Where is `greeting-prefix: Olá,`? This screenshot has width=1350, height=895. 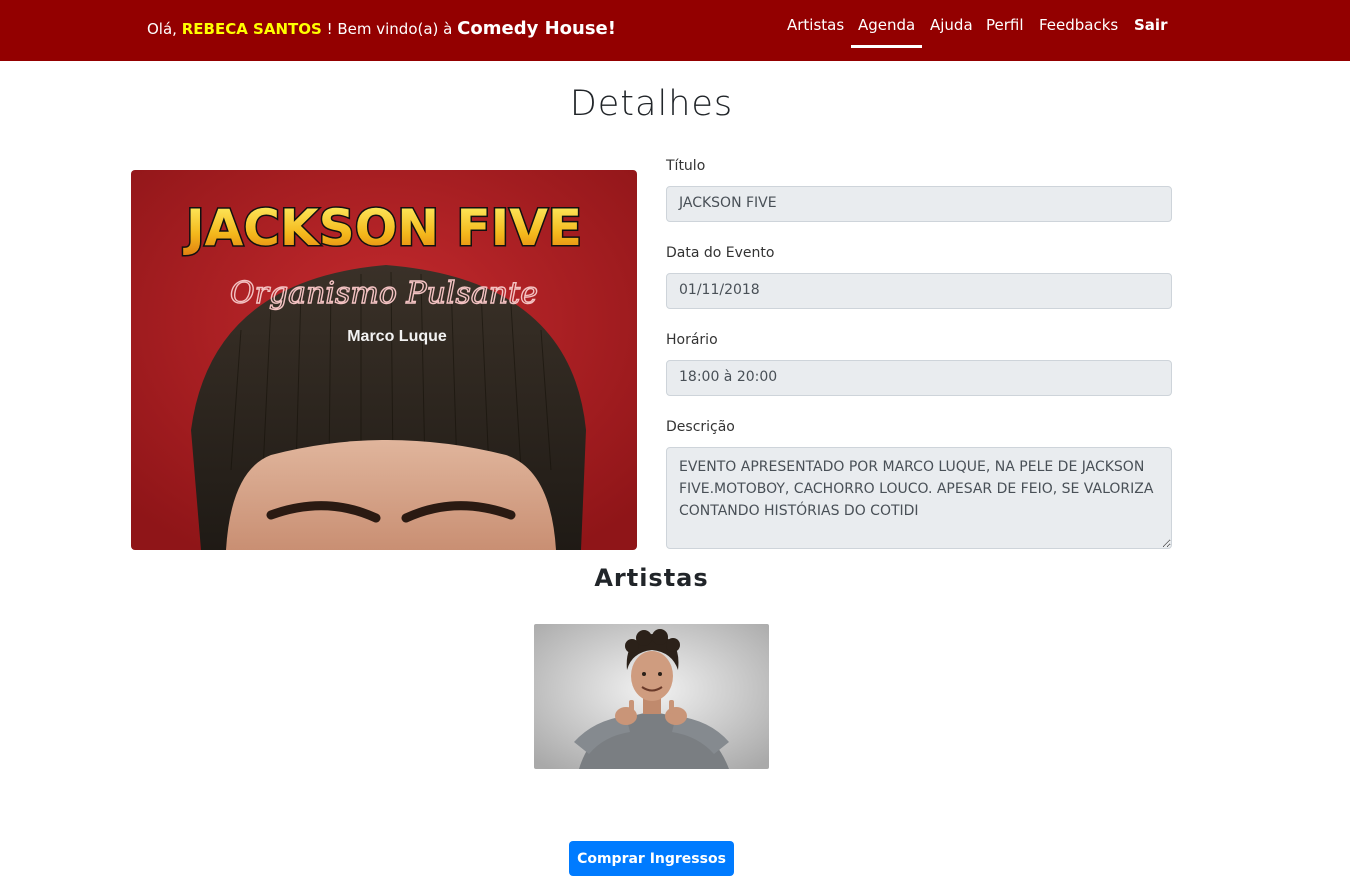 greeting-prefix: Olá, is located at coordinates (162, 29).